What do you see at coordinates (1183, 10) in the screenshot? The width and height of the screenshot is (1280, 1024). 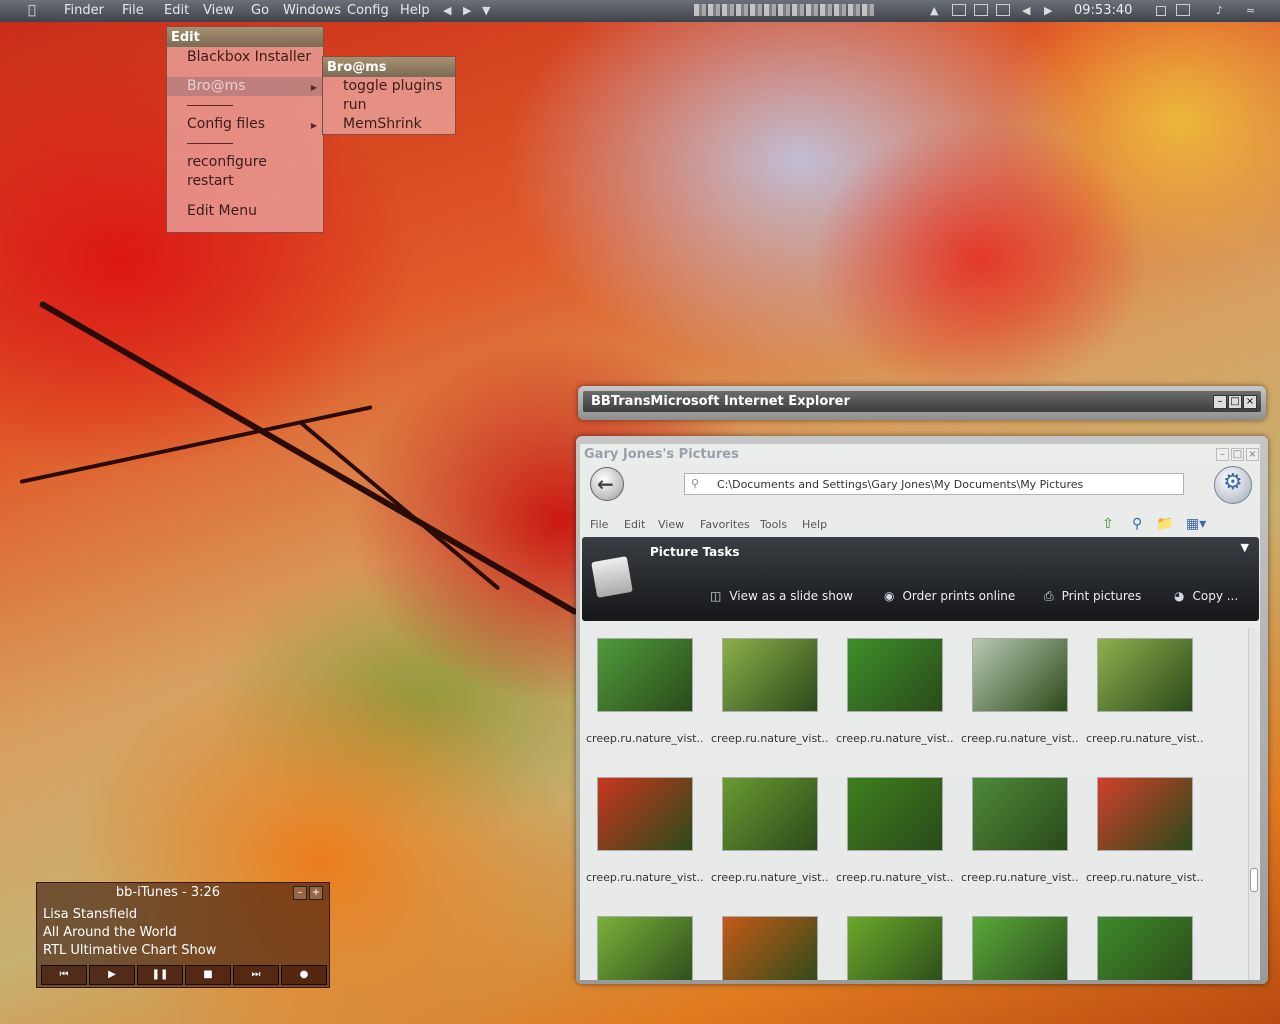 I see `network-icon` at bounding box center [1183, 10].